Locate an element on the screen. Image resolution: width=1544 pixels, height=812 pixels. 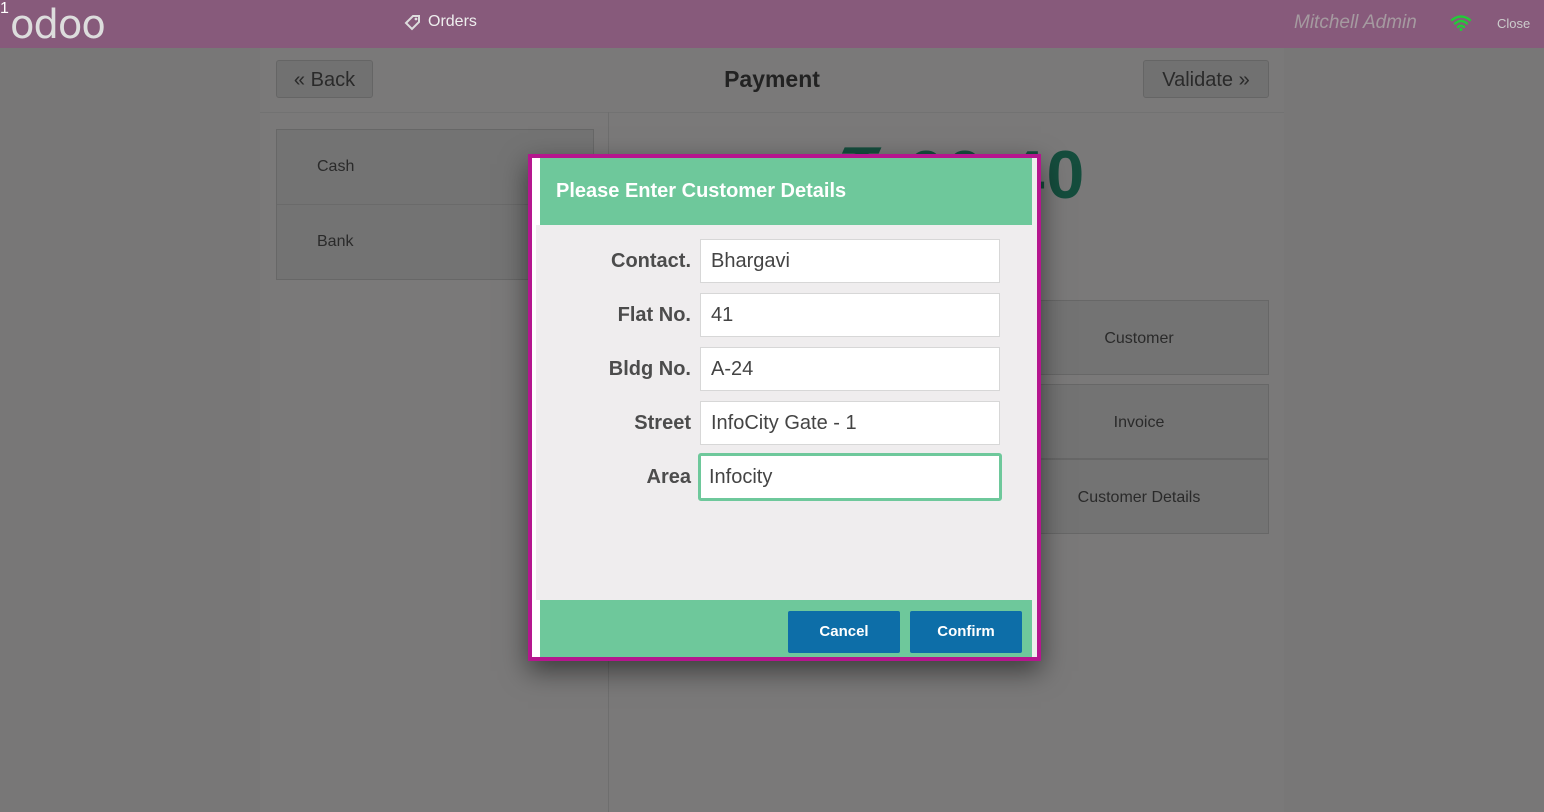
wifi-icon is located at coordinates (1461, 25).